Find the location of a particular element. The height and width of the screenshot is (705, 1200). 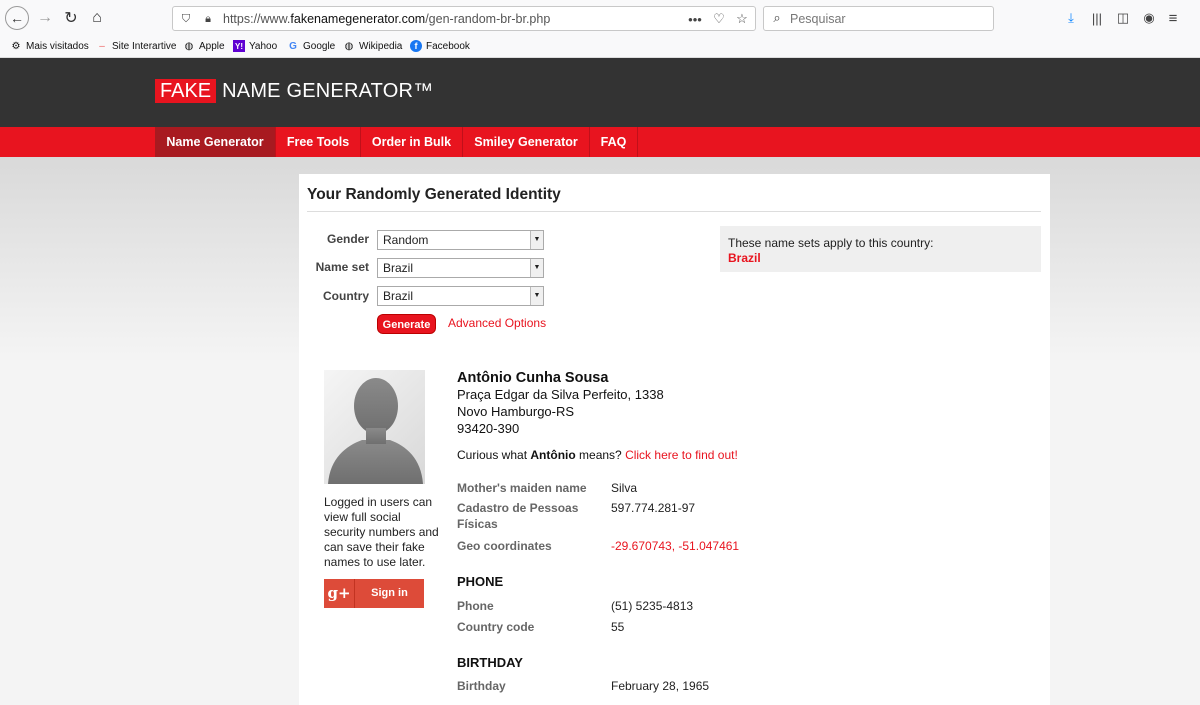

home-button: ⌂ is located at coordinates (97, 18).